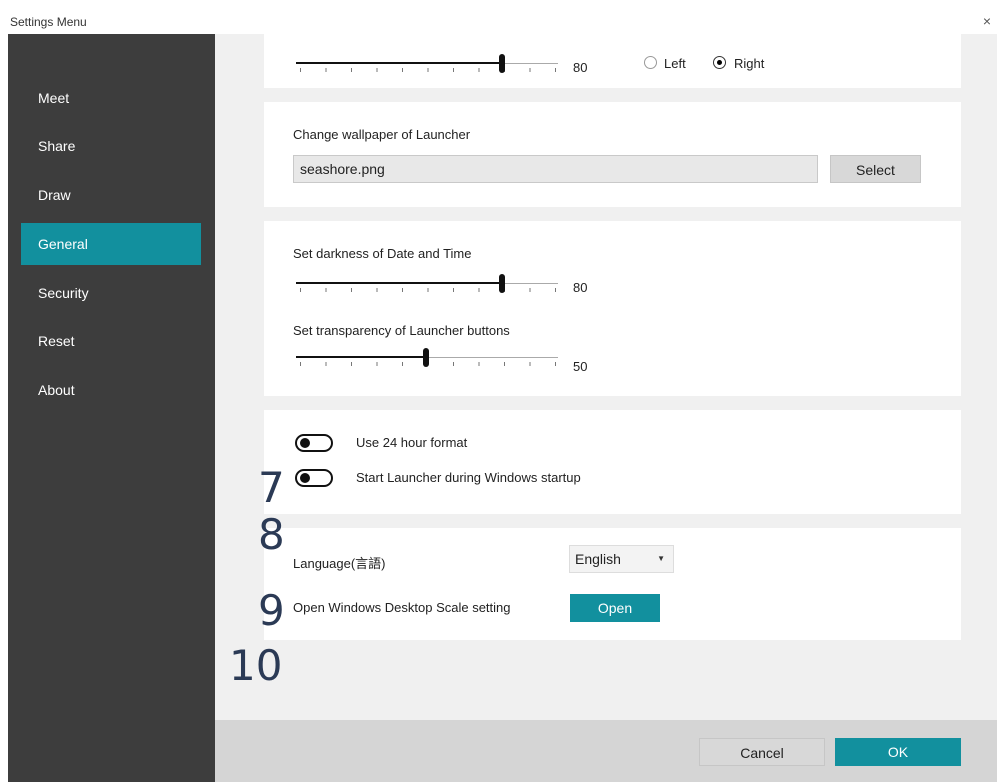 Image resolution: width=997 pixels, height=782 pixels. What do you see at coordinates (271, 610) in the screenshot?
I see `annotation-number: 9` at bounding box center [271, 610].